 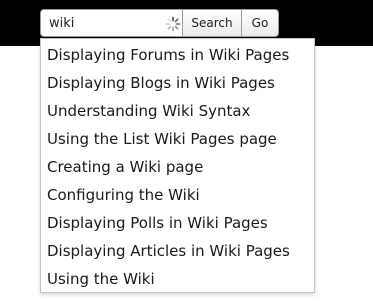 I want to click on go-button: Go, so click(x=260, y=23).